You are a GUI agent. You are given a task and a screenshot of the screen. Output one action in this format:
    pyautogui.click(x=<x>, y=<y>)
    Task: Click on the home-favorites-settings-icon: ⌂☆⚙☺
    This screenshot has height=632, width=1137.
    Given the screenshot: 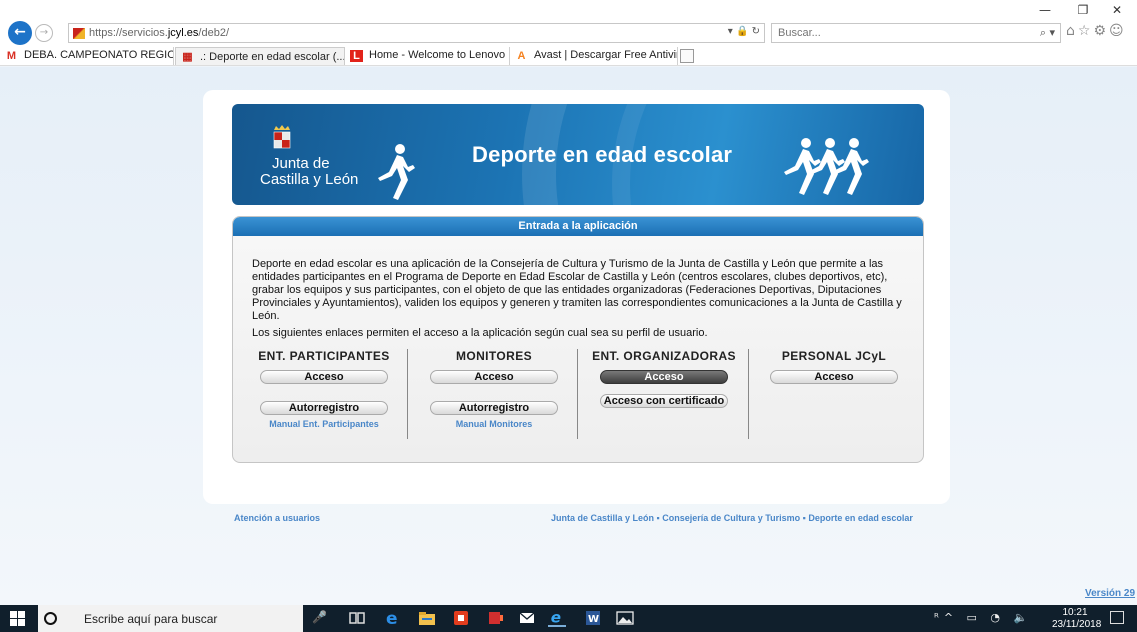 What is the action you would take?
    pyautogui.click(x=1096, y=31)
    